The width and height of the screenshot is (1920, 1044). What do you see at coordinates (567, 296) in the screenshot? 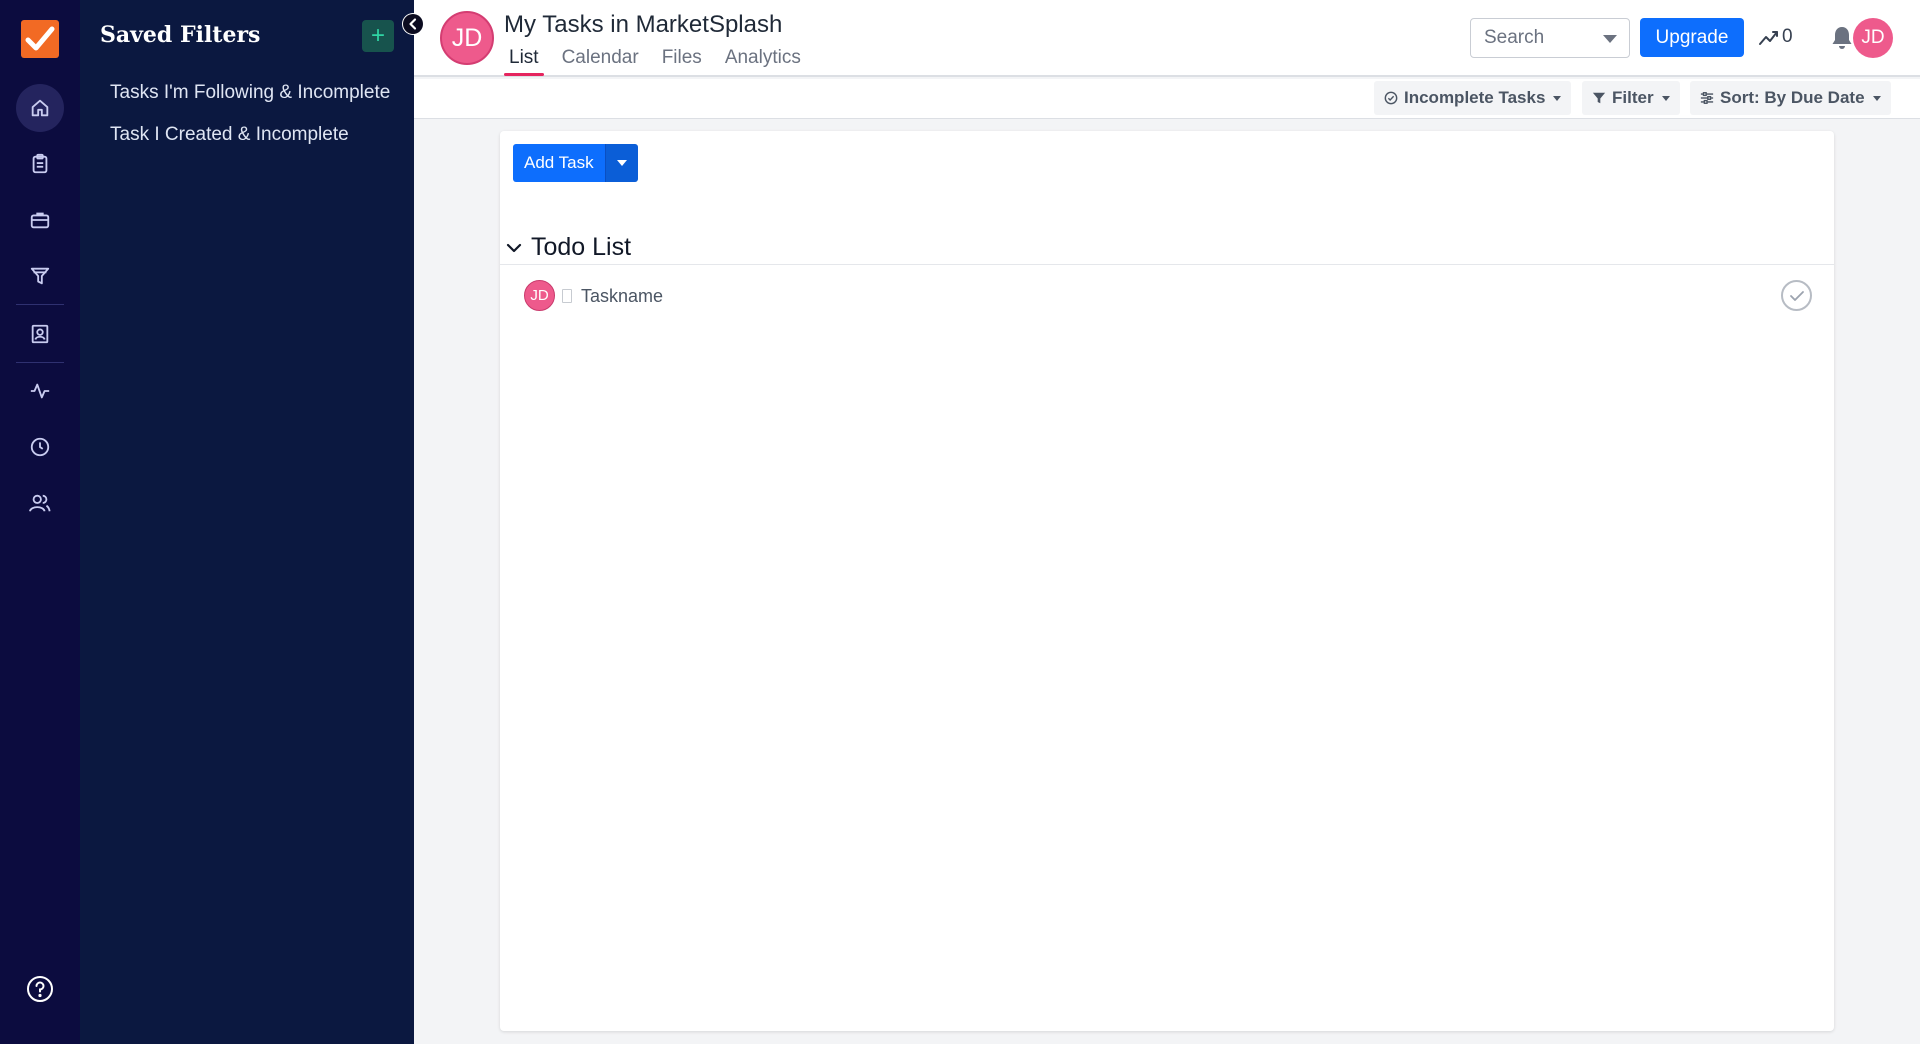
I see `task-select-checkbox` at bounding box center [567, 296].